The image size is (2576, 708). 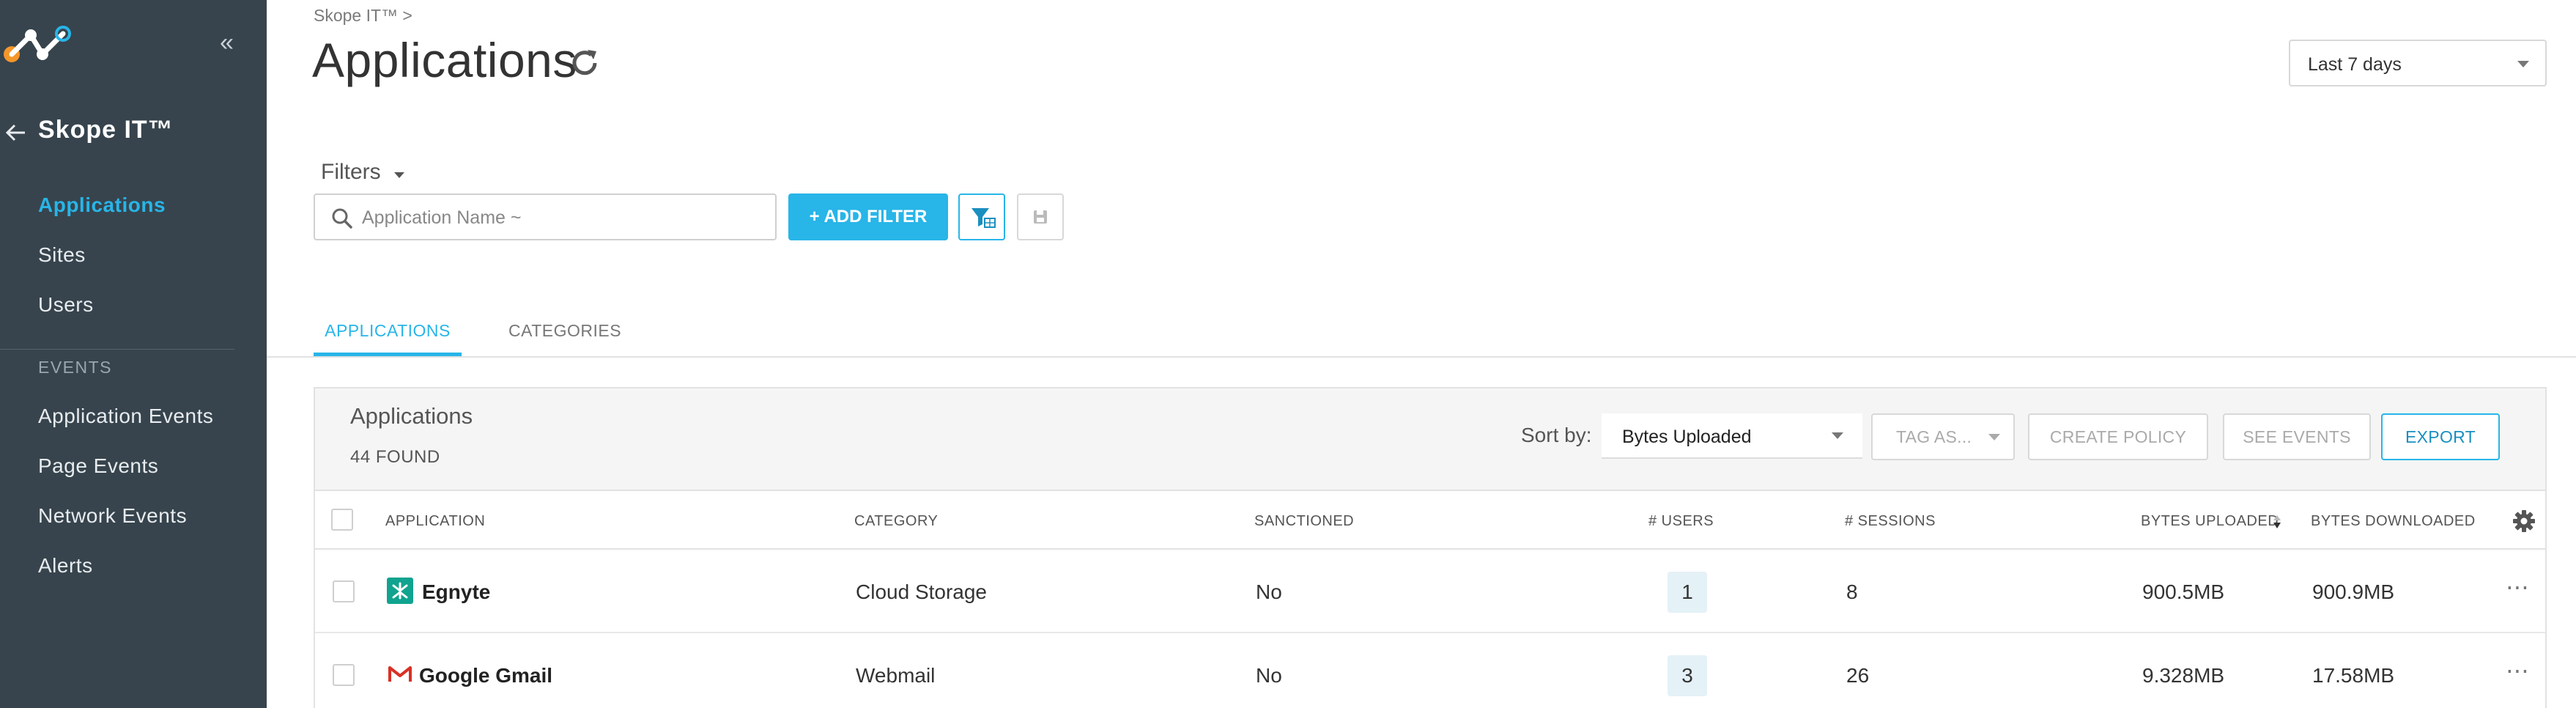 What do you see at coordinates (351, 172) in the screenshot?
I see `filters-label: Filters` at bounding box center [351, 172].